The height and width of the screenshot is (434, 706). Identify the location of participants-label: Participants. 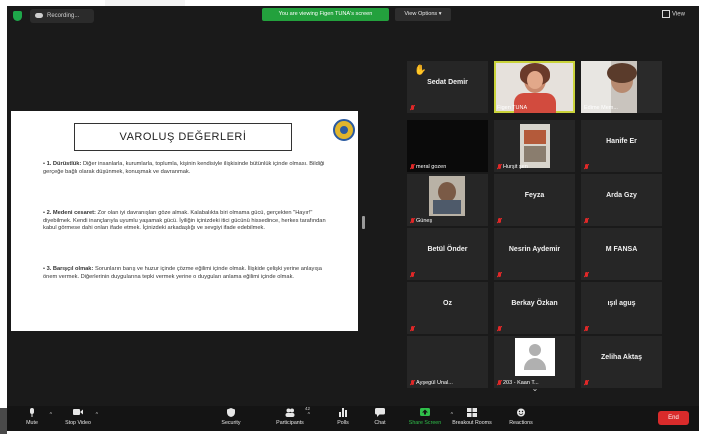
(290, 423).